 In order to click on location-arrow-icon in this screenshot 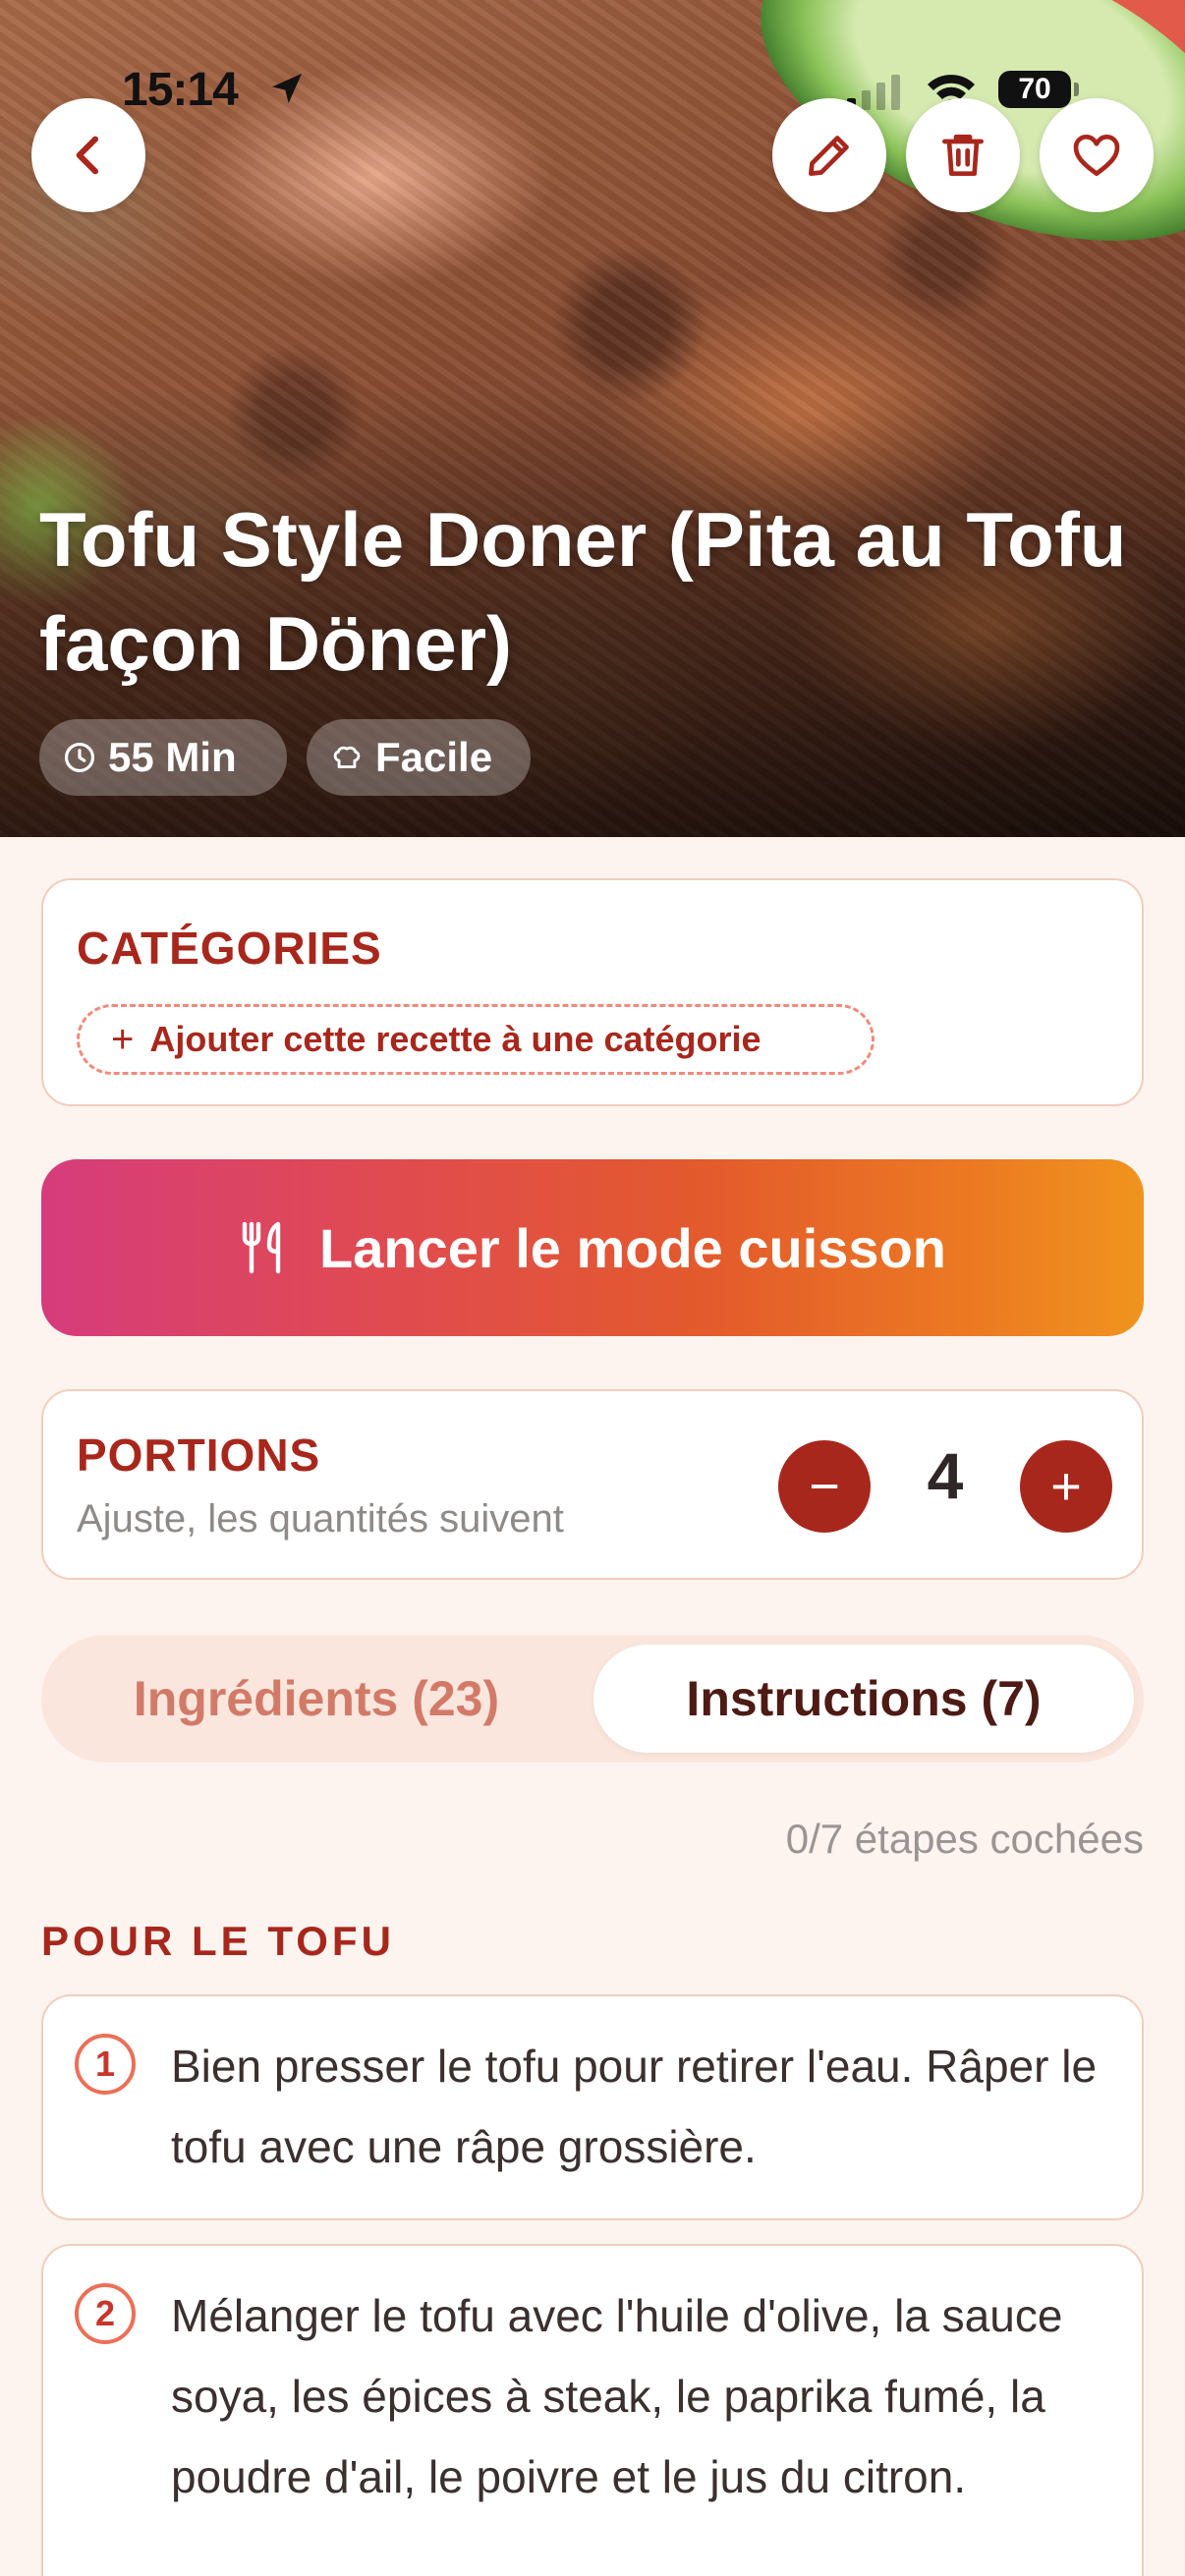, I will do `click(287, 88)`.